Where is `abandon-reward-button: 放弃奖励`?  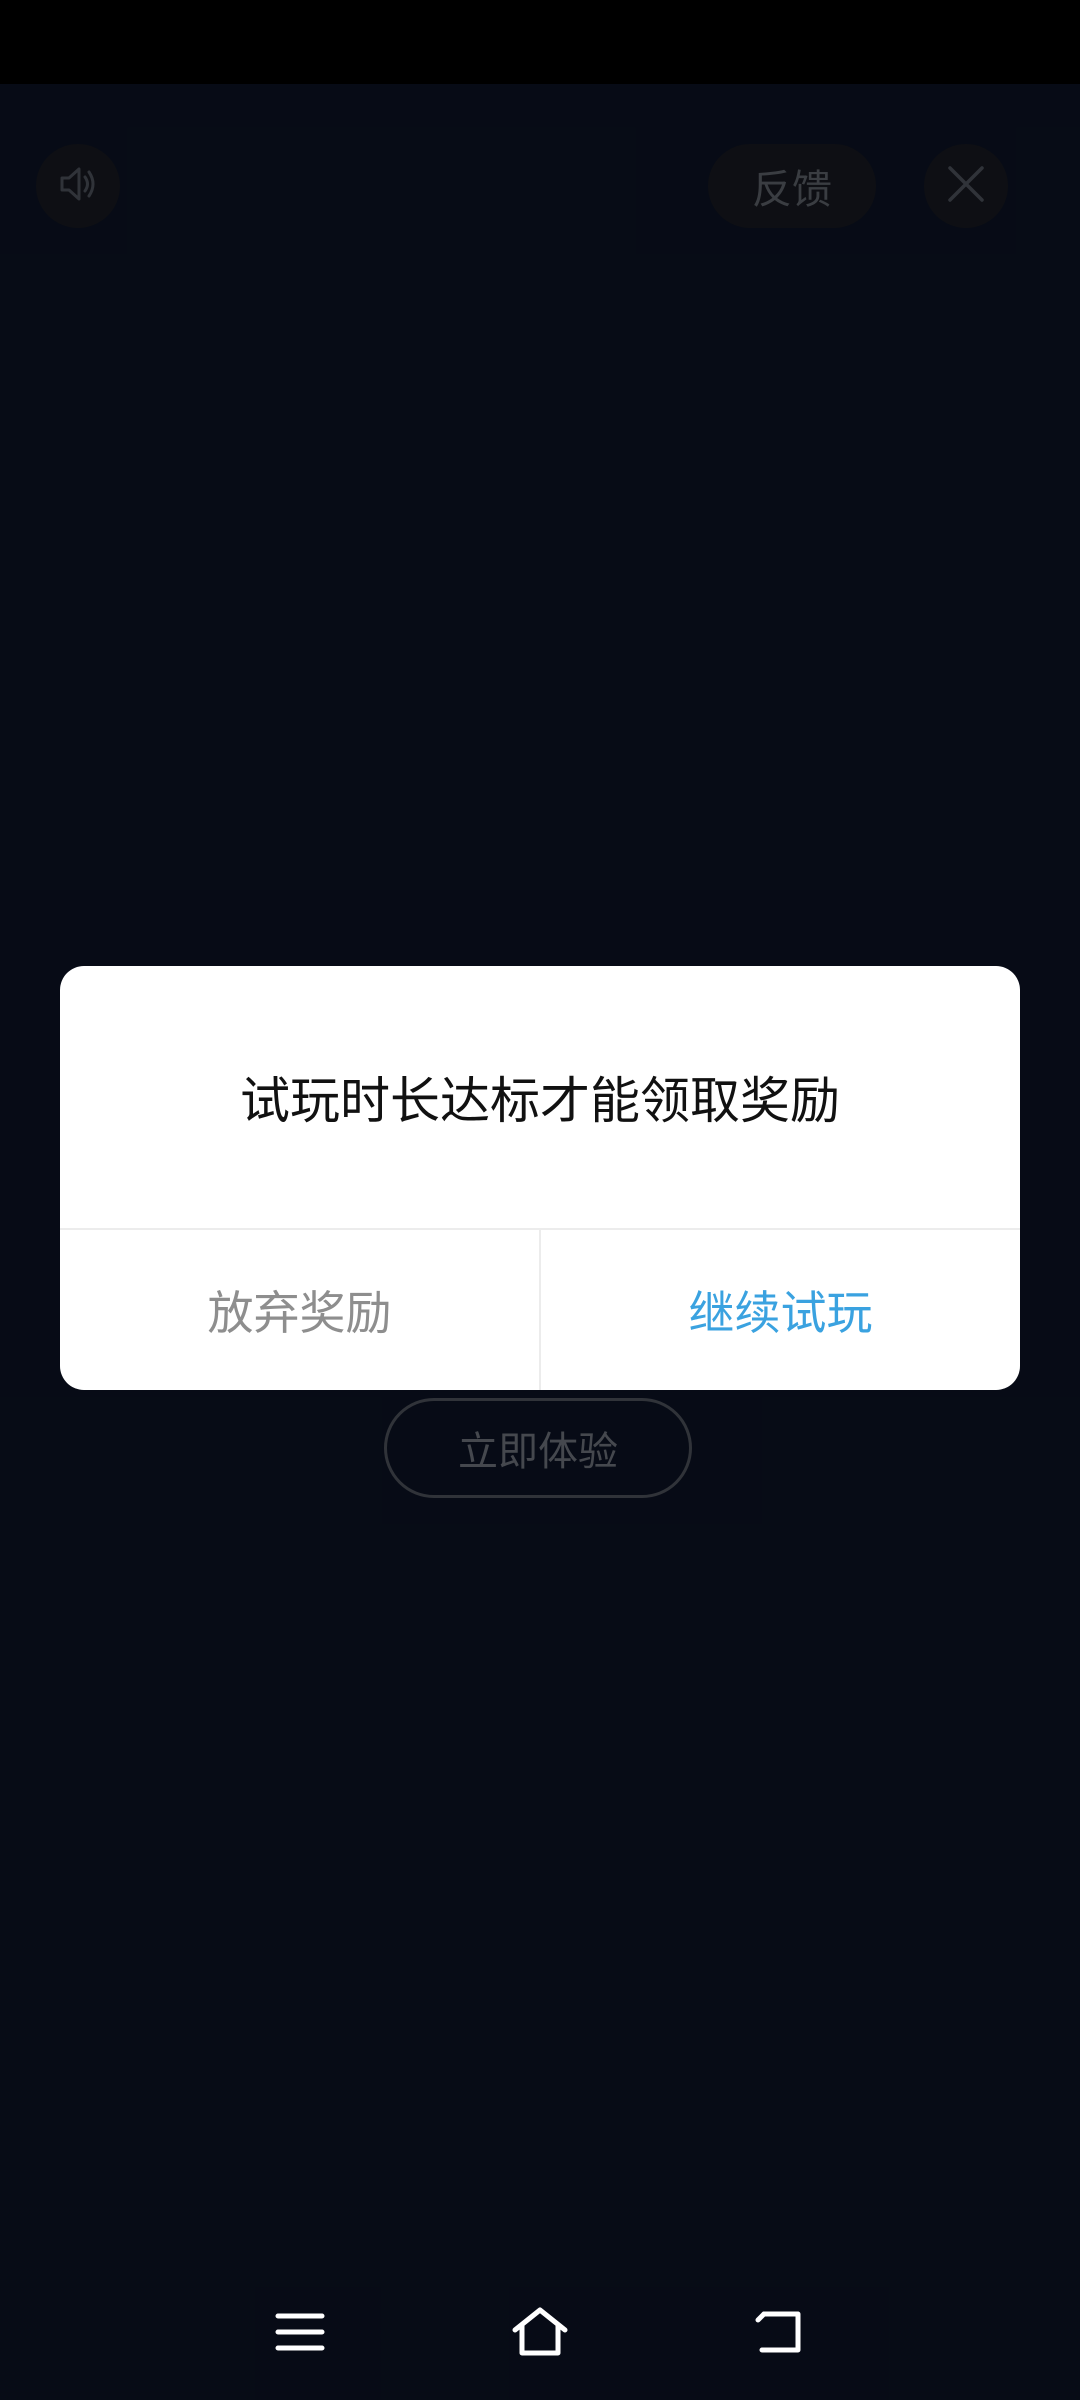 abandon-reward-button: 放弃奖励 is located at coordinates (299, 1310).